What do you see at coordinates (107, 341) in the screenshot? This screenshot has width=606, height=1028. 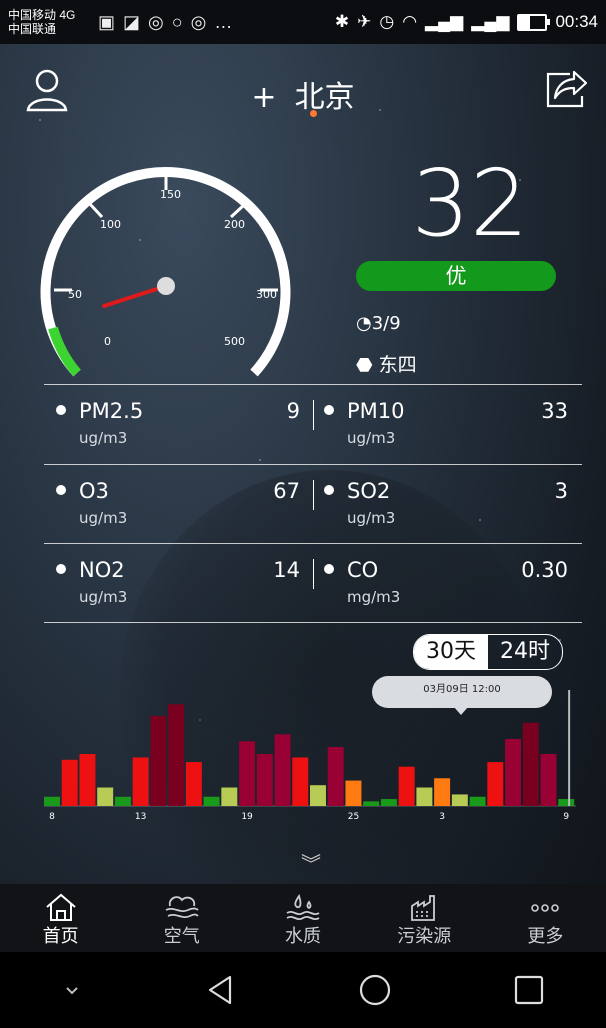 I see `gauge-tick-0: 0` at bounding box center [107, 341].